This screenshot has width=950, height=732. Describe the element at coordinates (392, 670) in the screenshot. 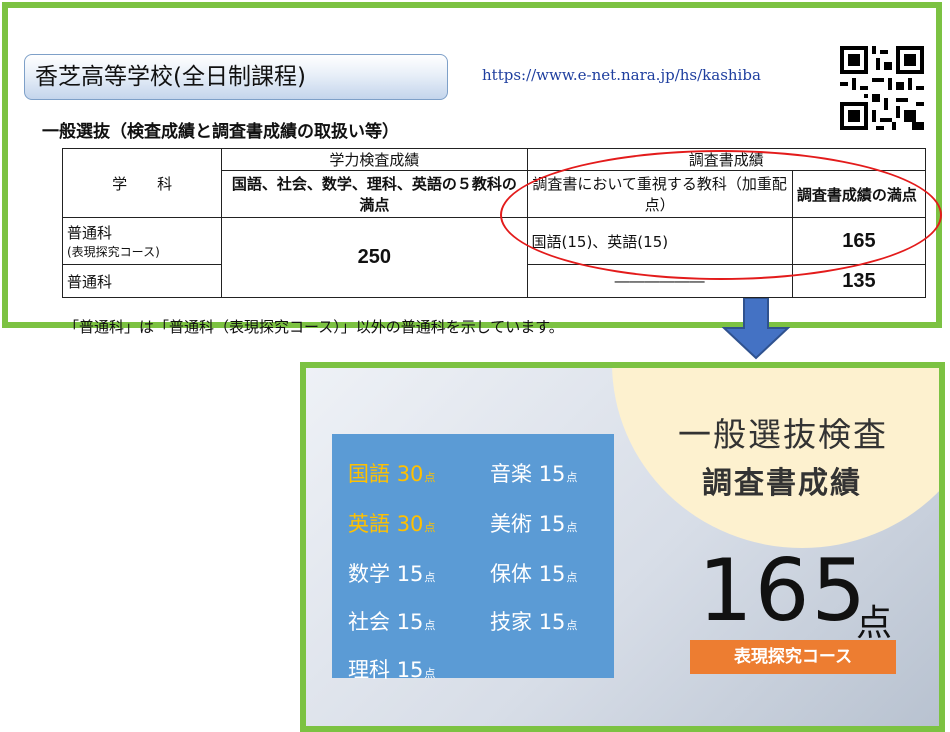

I see `subject-score-item: 理科 15点` at that location.